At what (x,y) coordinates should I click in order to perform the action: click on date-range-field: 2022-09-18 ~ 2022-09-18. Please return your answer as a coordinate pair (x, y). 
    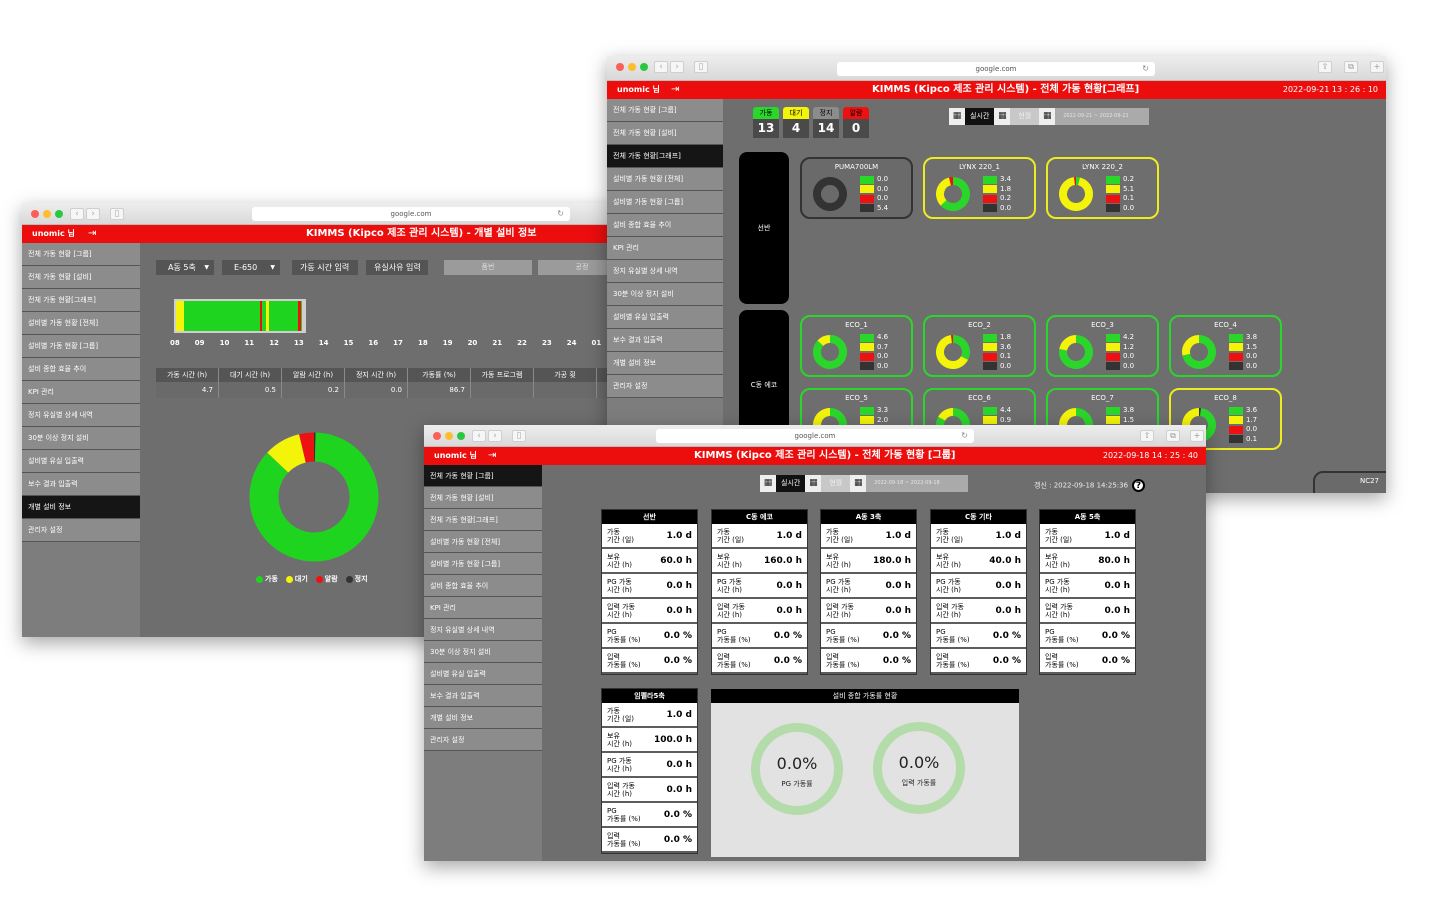
    Looking at the image, I should click on (917, 483).